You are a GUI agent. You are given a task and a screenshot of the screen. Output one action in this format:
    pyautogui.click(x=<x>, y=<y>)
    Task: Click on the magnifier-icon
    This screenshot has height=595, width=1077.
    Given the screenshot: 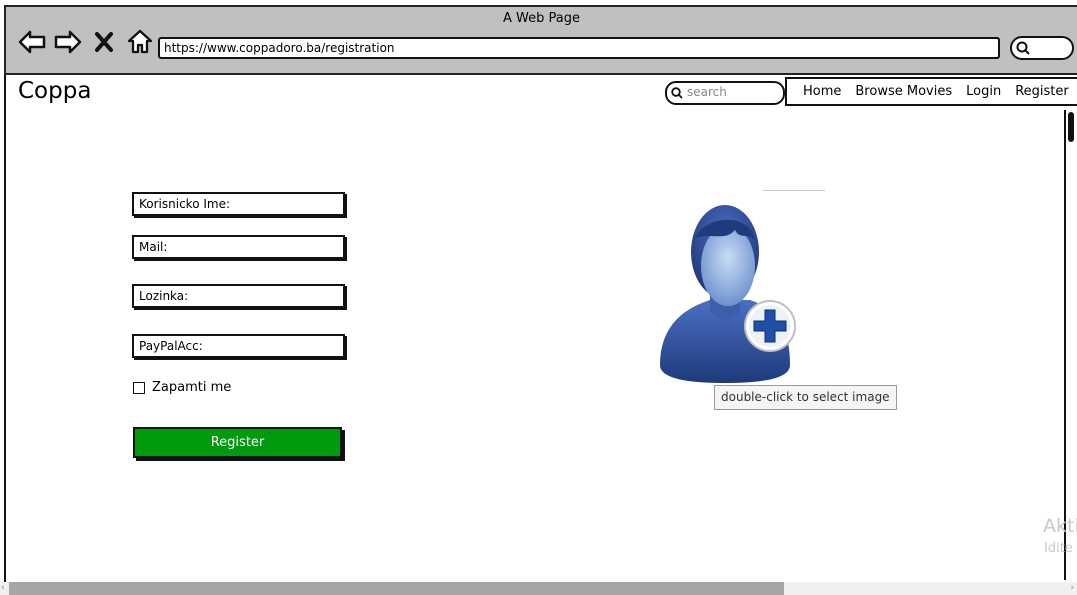 What is the action you would take?
    pyautogui.click(x=1023, y=48)
    